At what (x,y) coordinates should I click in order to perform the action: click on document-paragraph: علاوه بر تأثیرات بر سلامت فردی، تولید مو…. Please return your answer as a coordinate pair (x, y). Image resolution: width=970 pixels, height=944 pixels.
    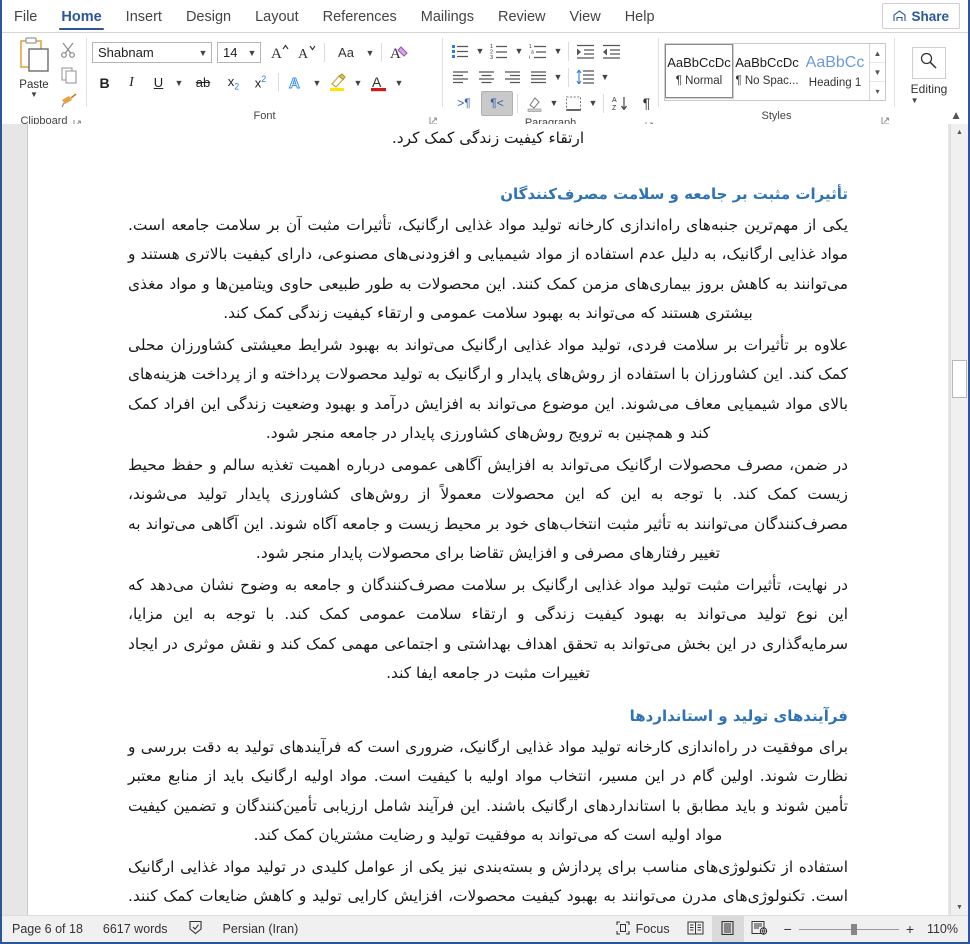
    Looking at the image, I should click on (488, 390).